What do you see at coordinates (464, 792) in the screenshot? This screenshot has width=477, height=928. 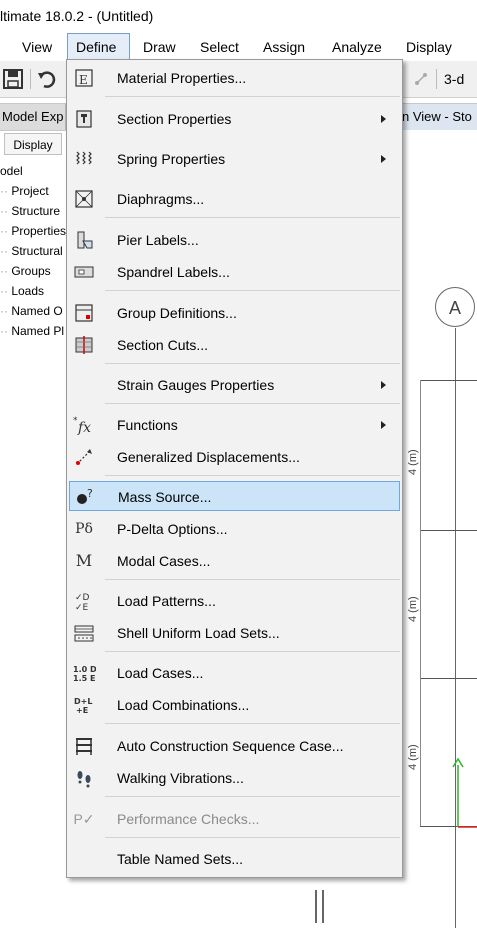 I see `axis-indicator-icon` at bounding box center [464, 792].